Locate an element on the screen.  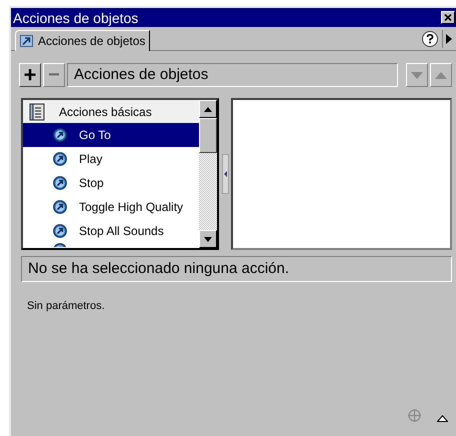
question-mark-icon is located at coordinates (430, 39).